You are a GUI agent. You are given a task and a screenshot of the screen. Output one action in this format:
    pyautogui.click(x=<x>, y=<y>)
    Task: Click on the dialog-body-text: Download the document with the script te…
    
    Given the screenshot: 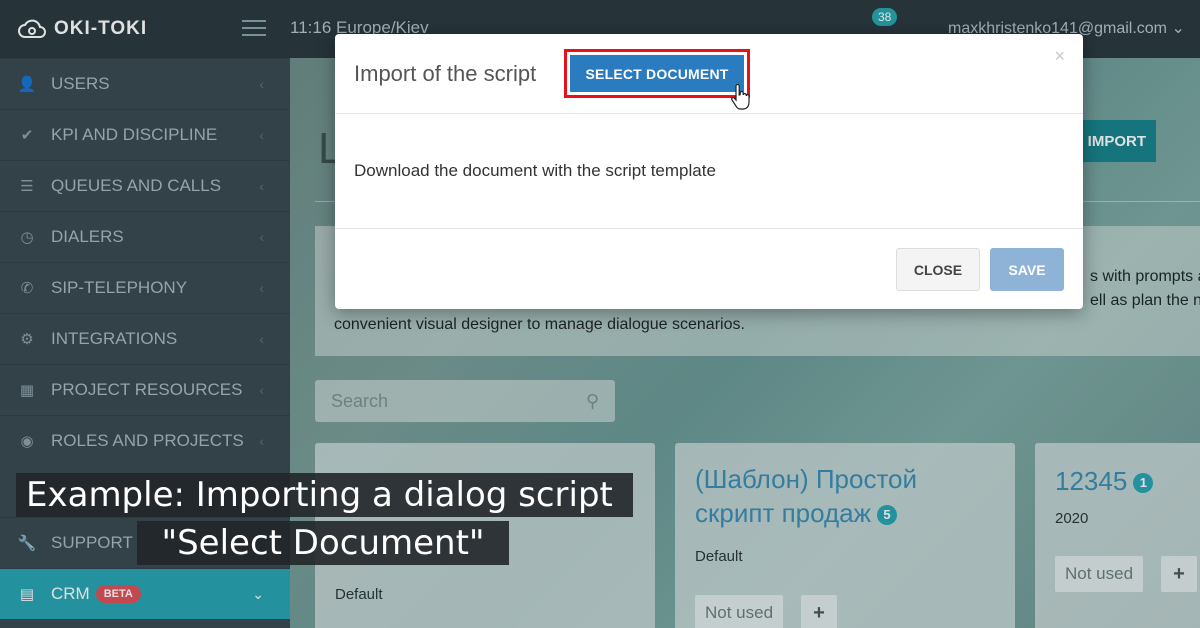 What is the action you would take?
    pyautogui.click(x=535, y=170)
    